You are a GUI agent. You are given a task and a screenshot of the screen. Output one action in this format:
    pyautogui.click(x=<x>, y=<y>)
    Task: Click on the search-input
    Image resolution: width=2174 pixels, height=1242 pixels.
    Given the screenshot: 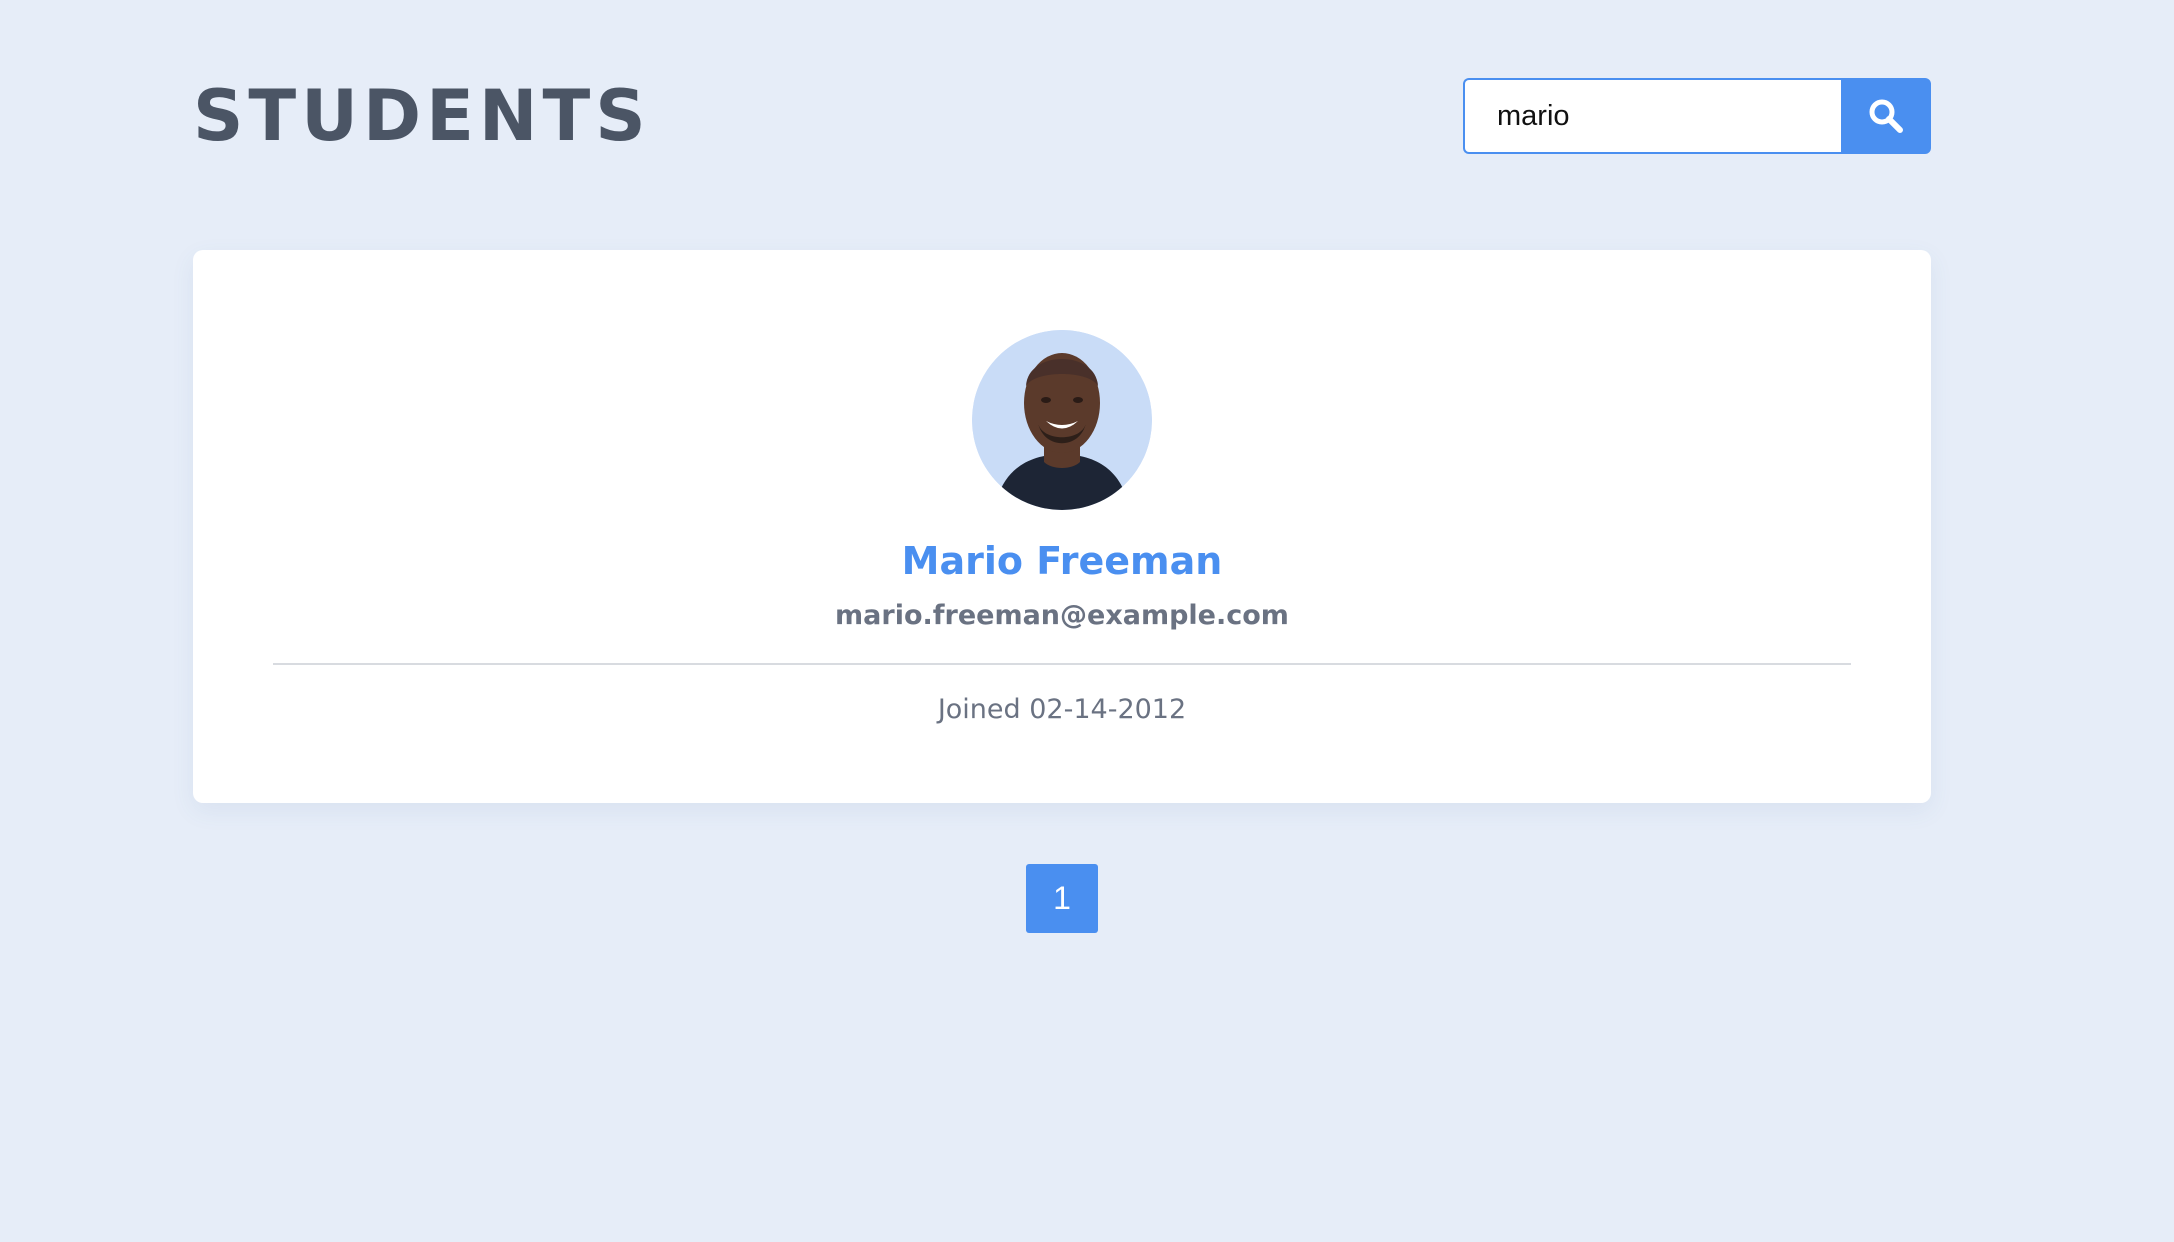 What is the action you would take?
    pyautogui.click(x=1652, y=116)
    